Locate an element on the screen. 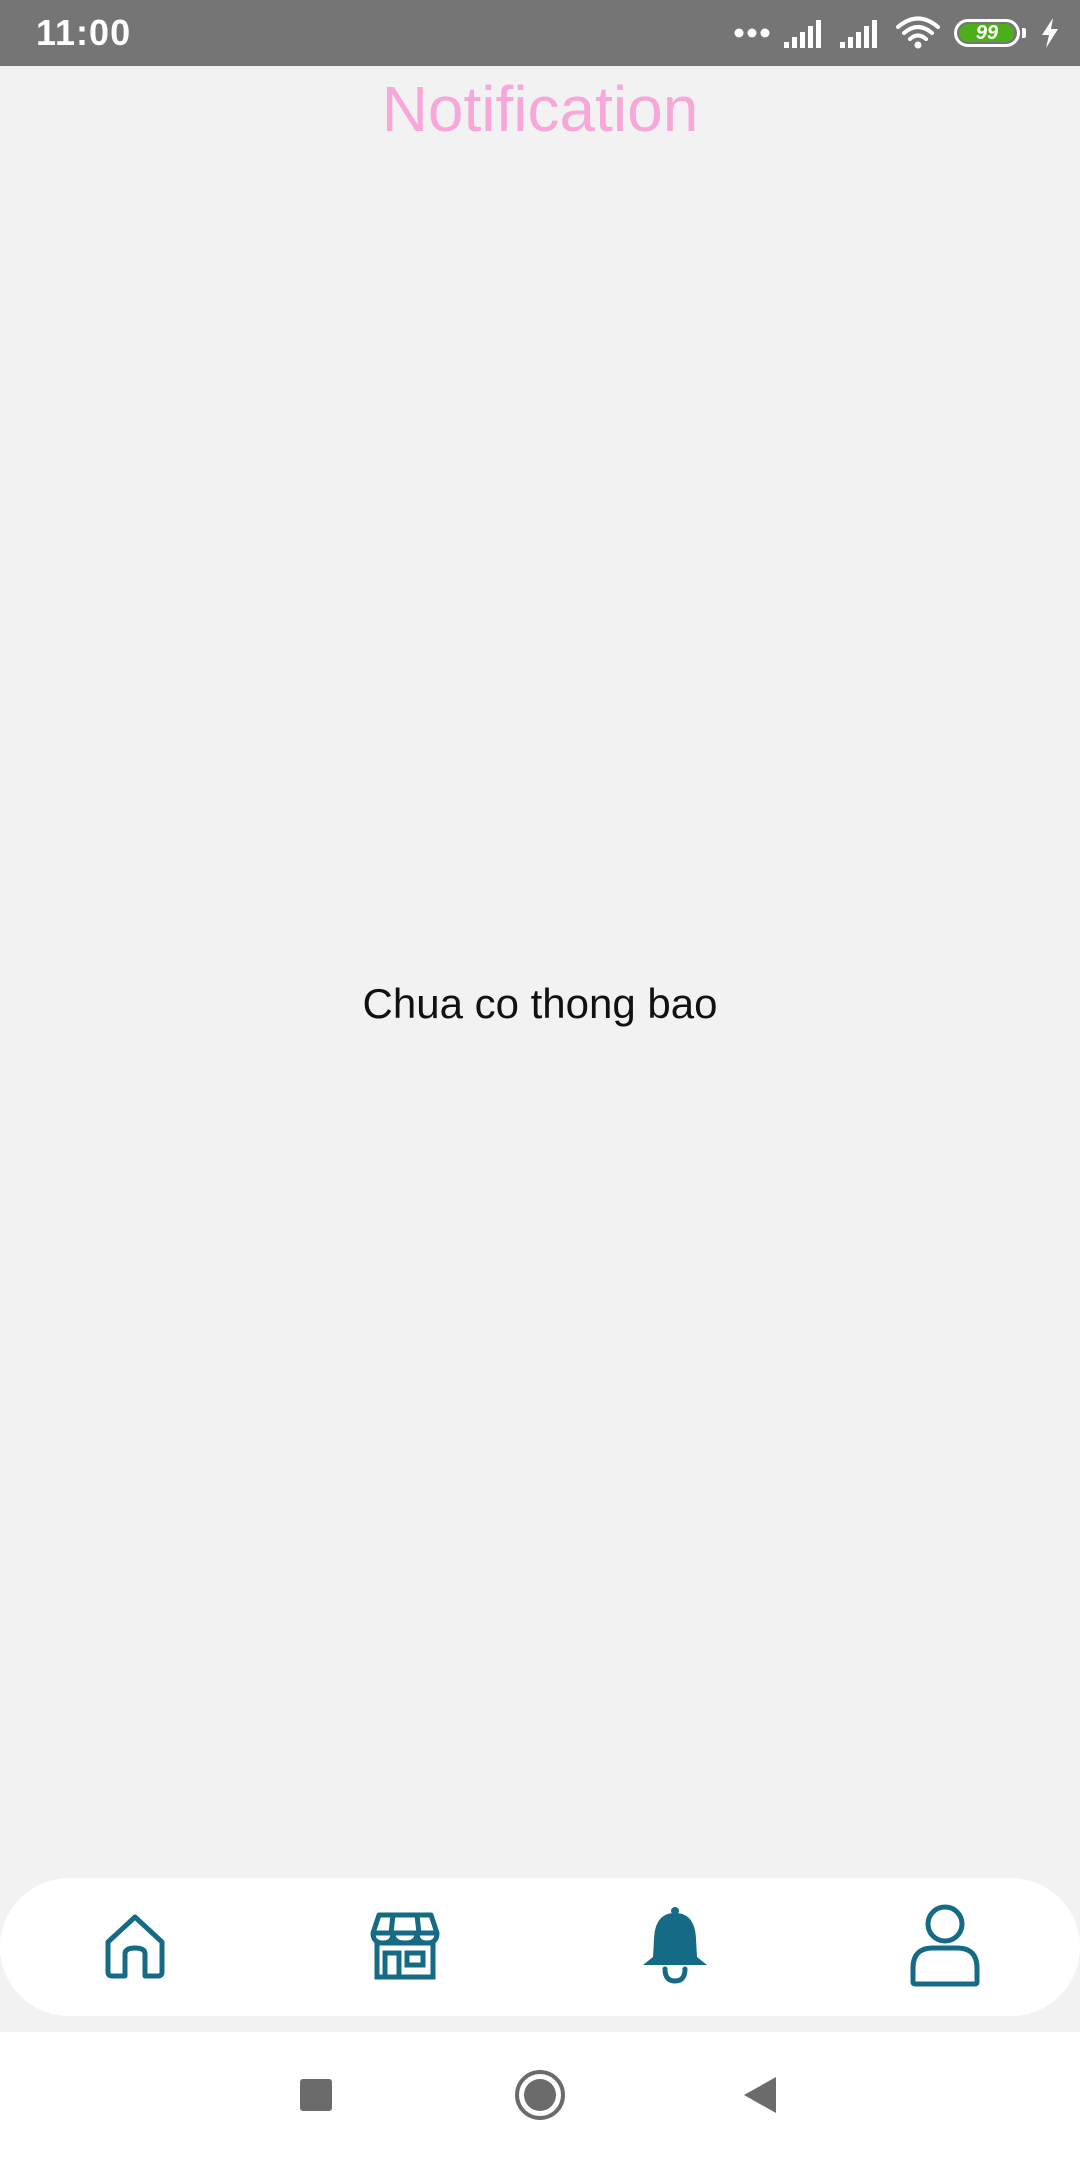 This screenshot has height=2160, width=1080. bottom-navigation is located at coordinates (540, 1947).